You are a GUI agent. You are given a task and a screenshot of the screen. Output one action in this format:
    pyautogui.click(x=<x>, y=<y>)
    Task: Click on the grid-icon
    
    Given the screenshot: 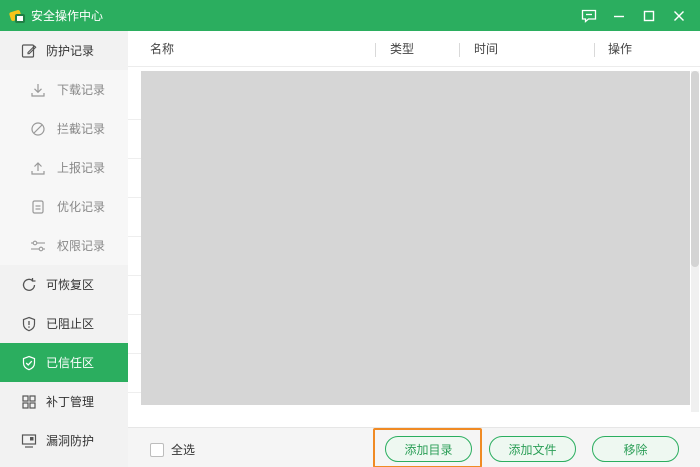 What is the action you would take?
    pyautogui.click(x=29, y=402)
    